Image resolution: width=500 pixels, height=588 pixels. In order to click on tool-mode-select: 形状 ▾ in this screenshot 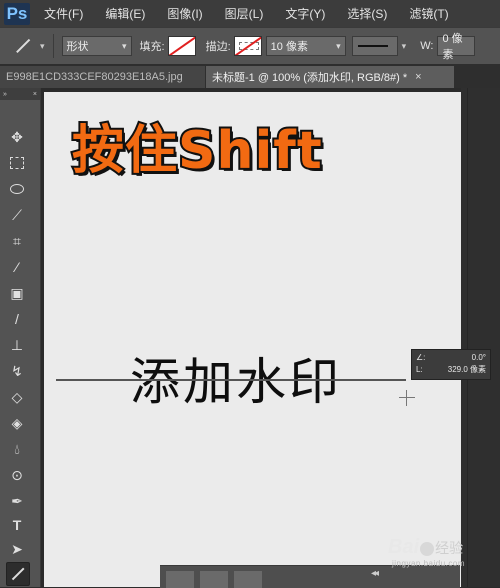, I will do `click(96, 46)`.